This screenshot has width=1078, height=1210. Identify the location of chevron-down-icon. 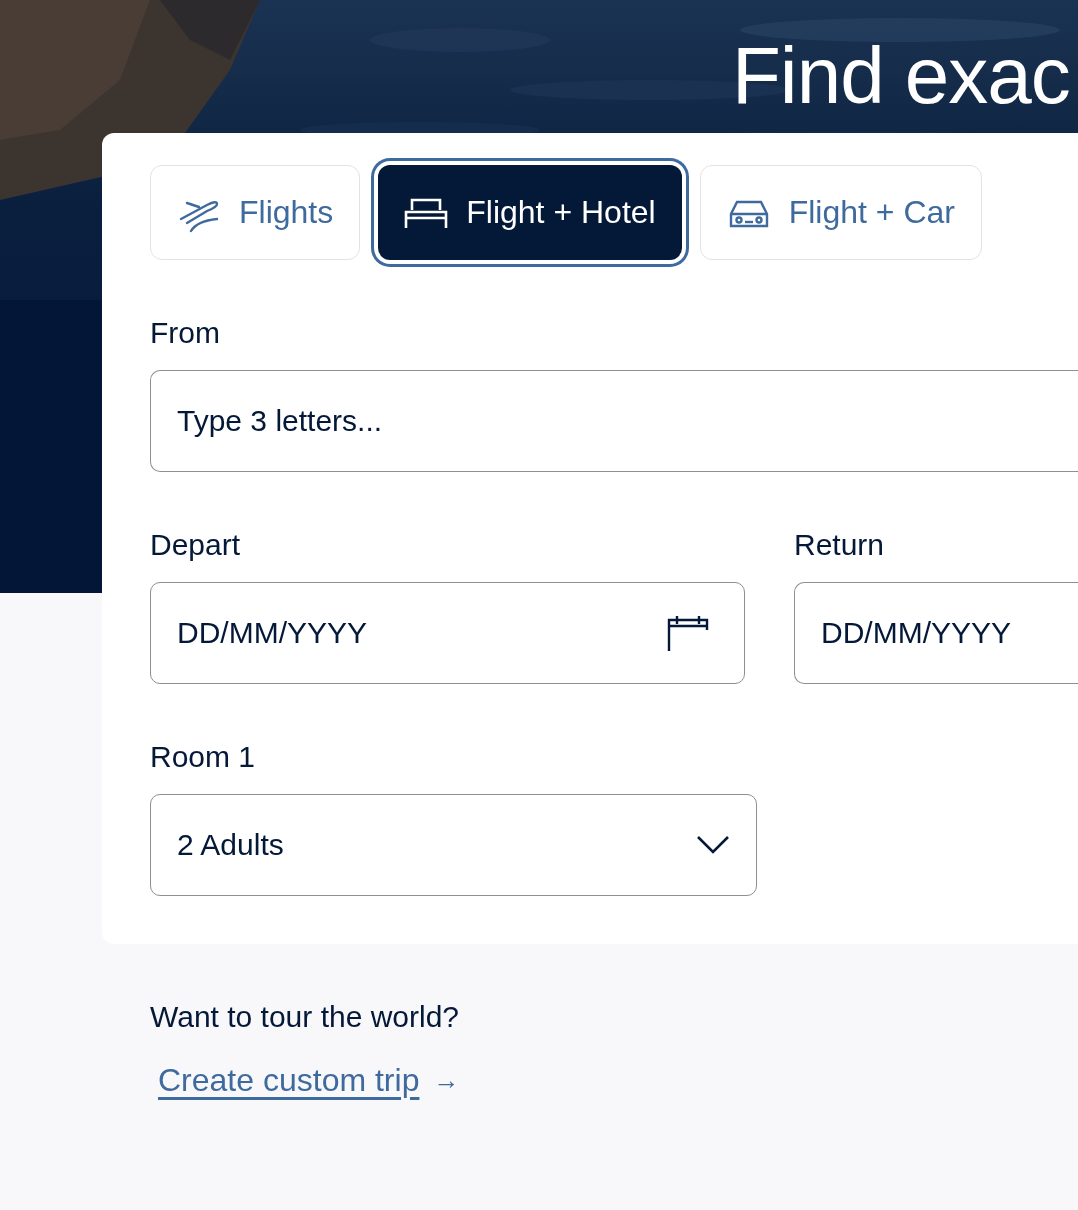
(713, 845).